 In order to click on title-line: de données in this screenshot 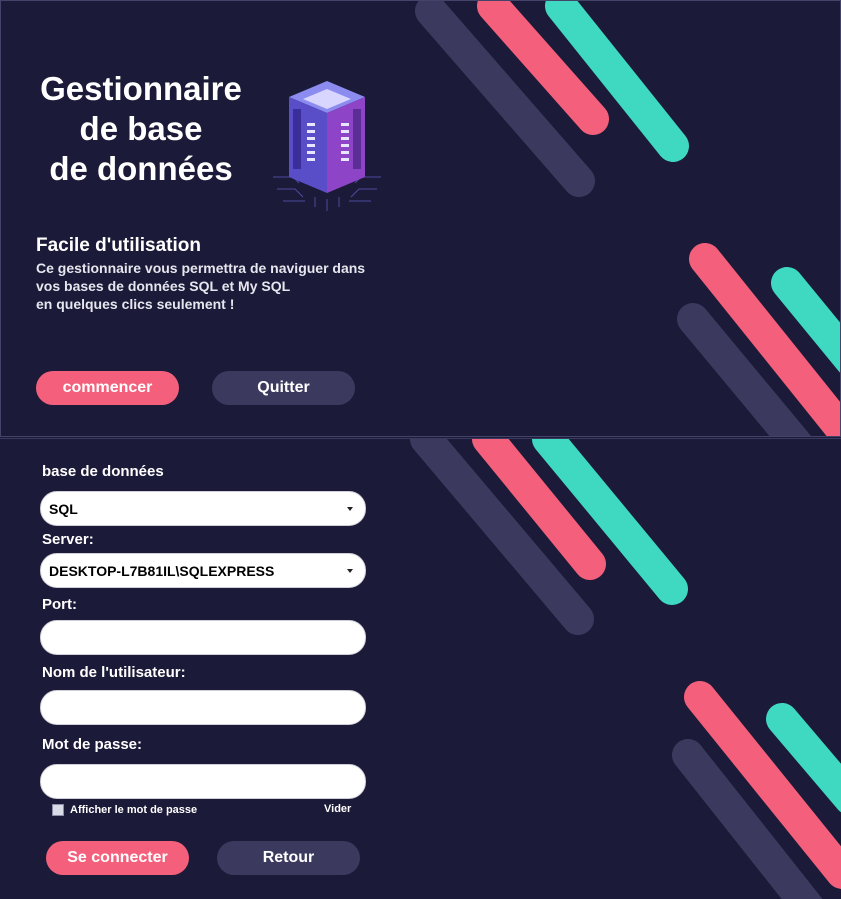, I will do `click(141, 168)`.